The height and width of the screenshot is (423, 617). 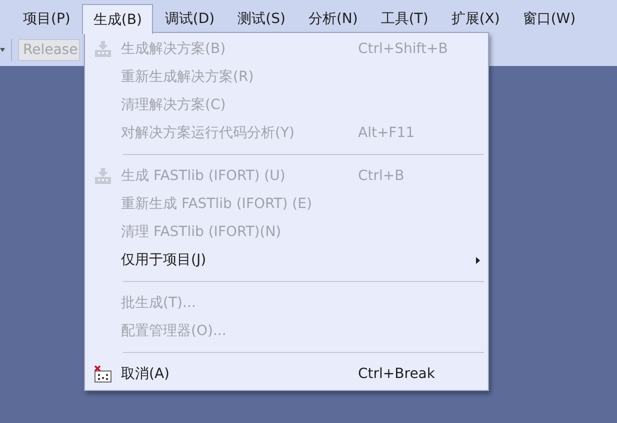 What do you see at coordinates (475, 18) in the screenshot?
I see `menu-item: 扩展(X)` at bounding box center [475, 18].